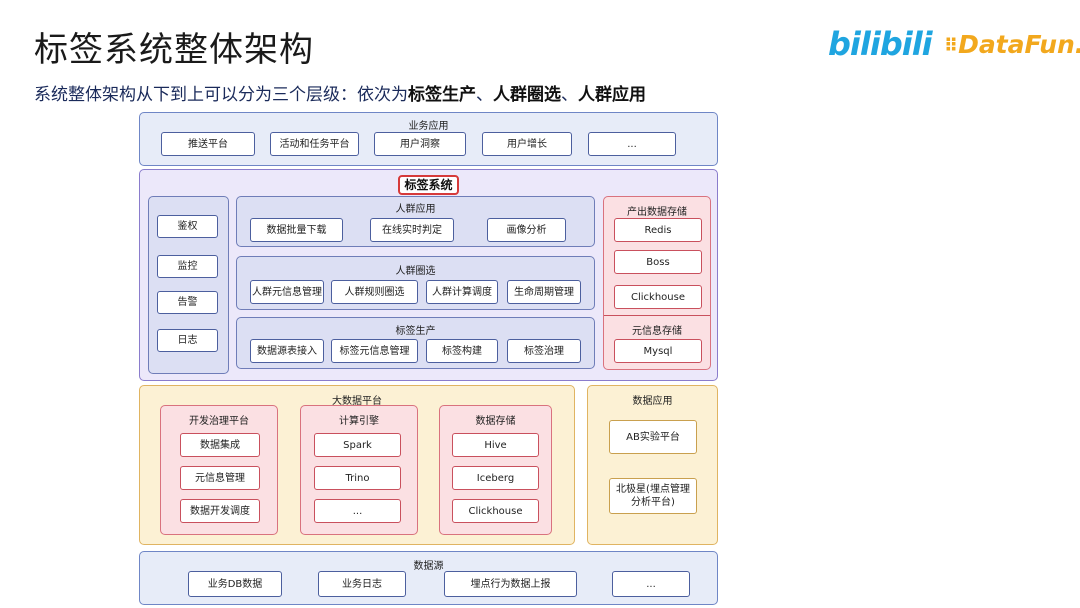 This screenshot has width=1080, height=608. Describe the element at coordinates (495, 421) in the screenshot. I see `data-storage-title: 数据存储` at that location.